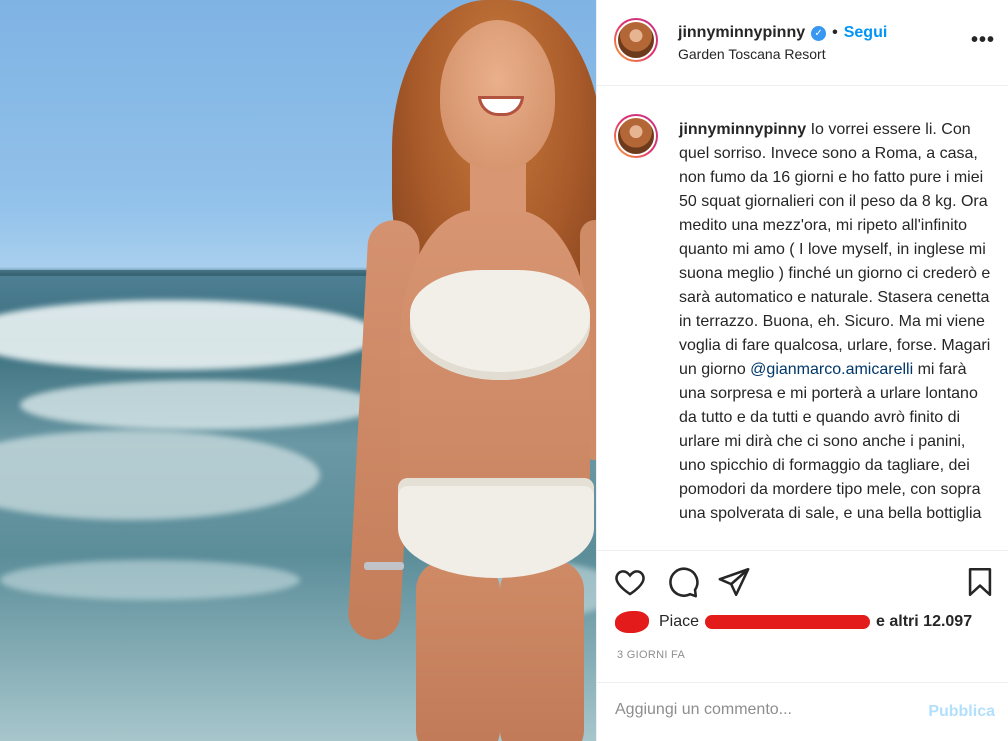  What do you see at coordinates (679, 621) in the screenshot?
I see `likes-prefix: Piace` at bounding box center [679, 621].